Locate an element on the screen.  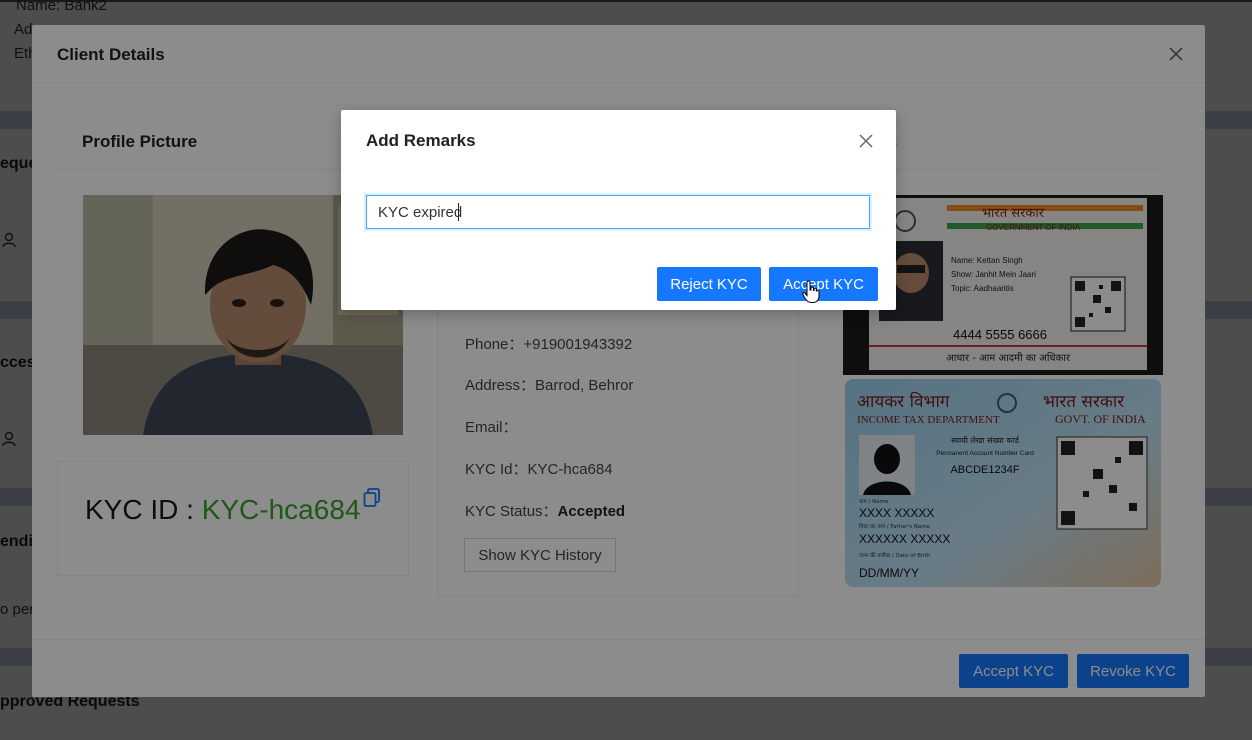
text-caret is located at coordinates (458, 212).